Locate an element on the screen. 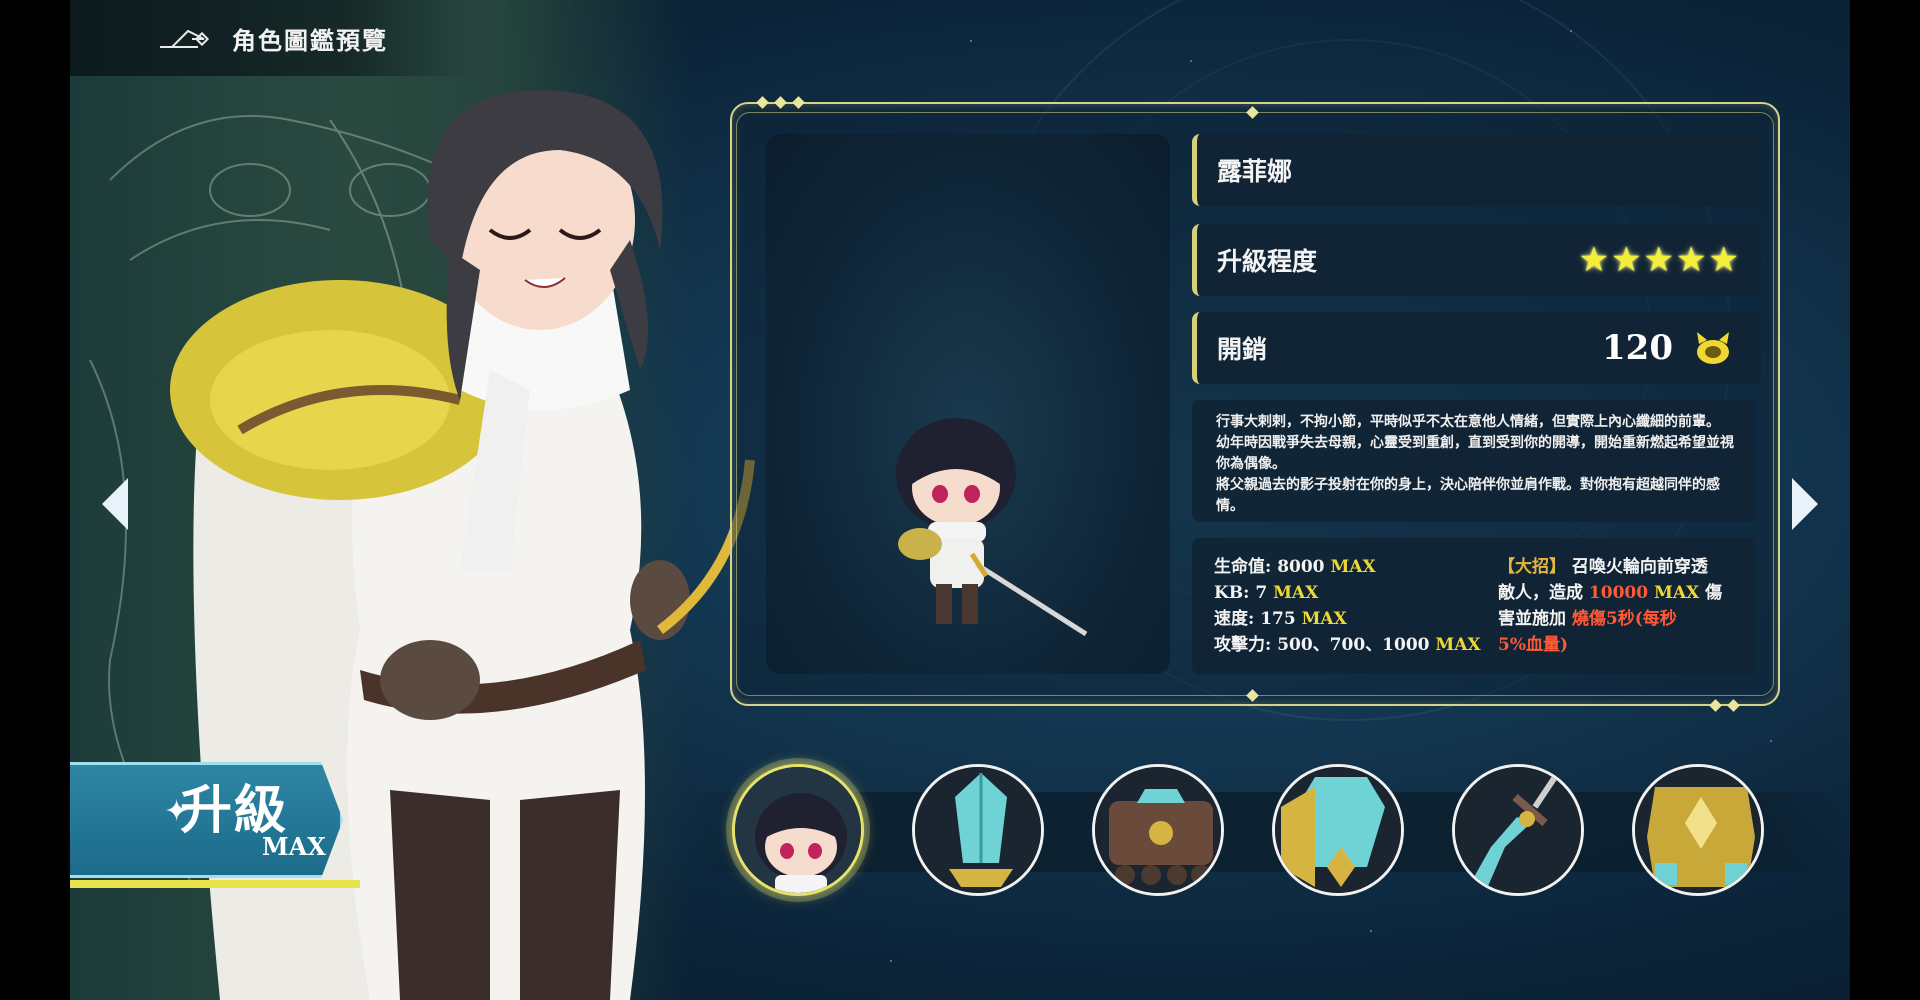 This screenshot has height=1000, width=1920. thumb-gold-armor is located at coordinates (1698, 830).